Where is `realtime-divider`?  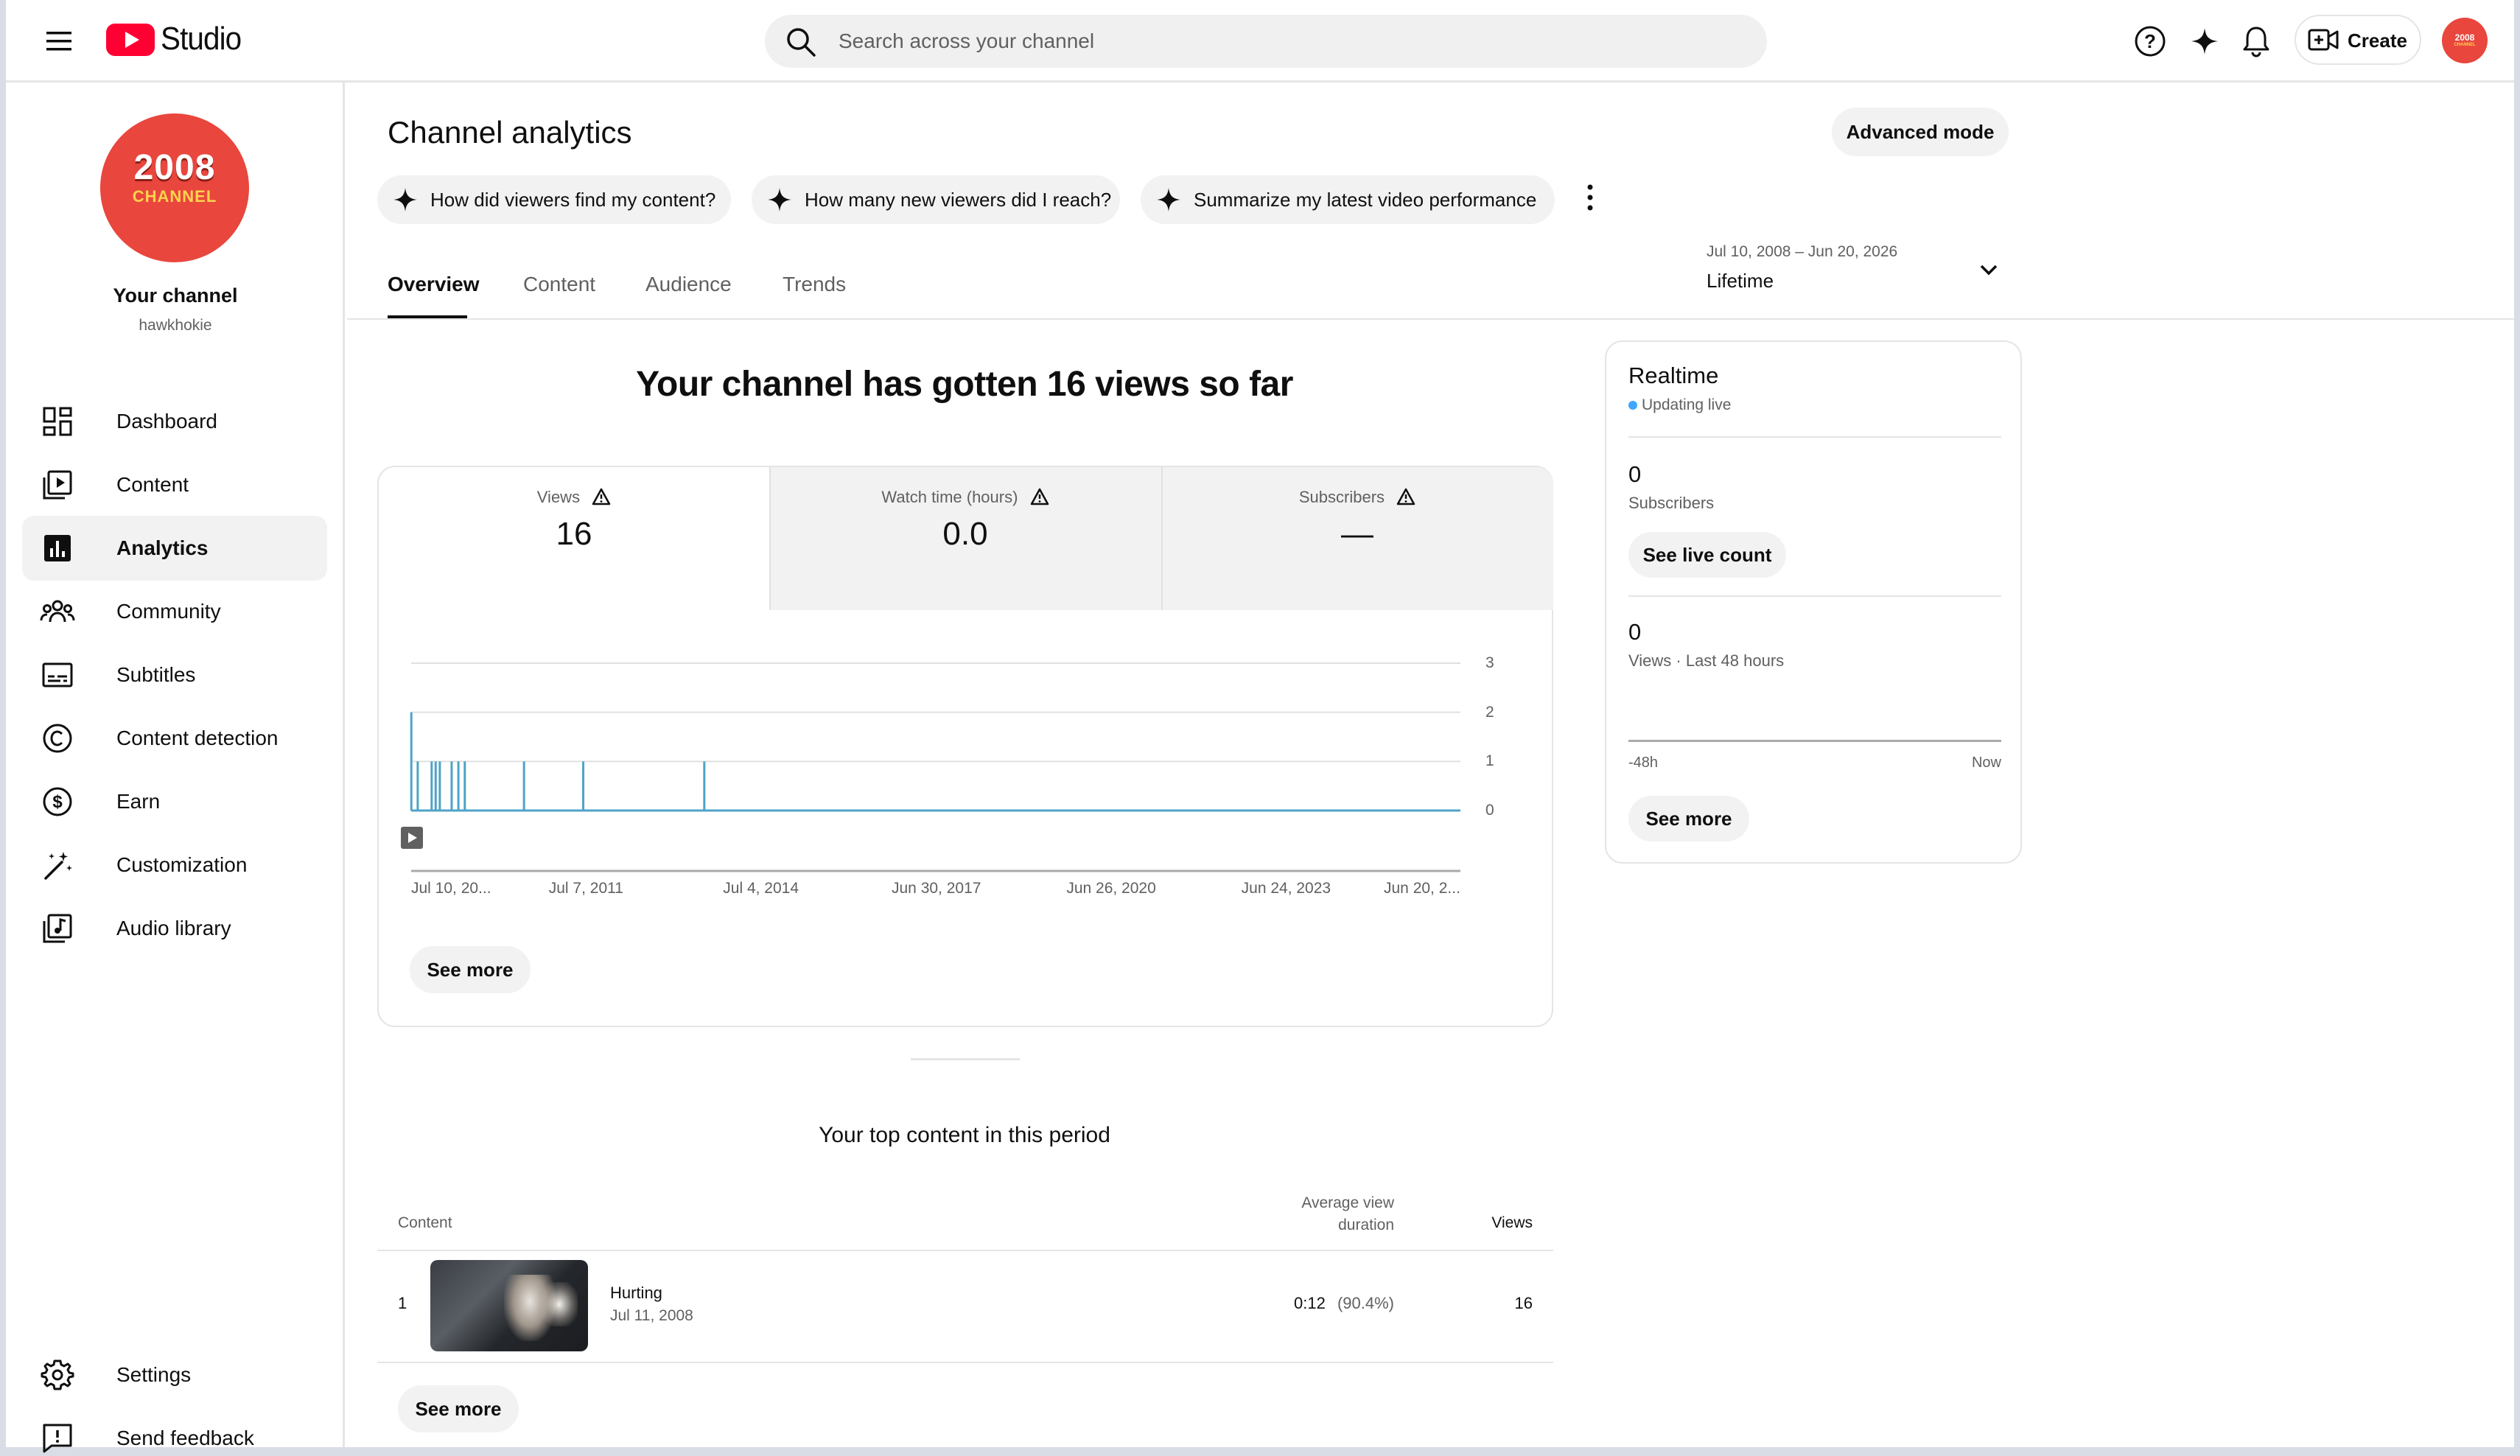
realtime-divider is located at coordinates (1814, 596).